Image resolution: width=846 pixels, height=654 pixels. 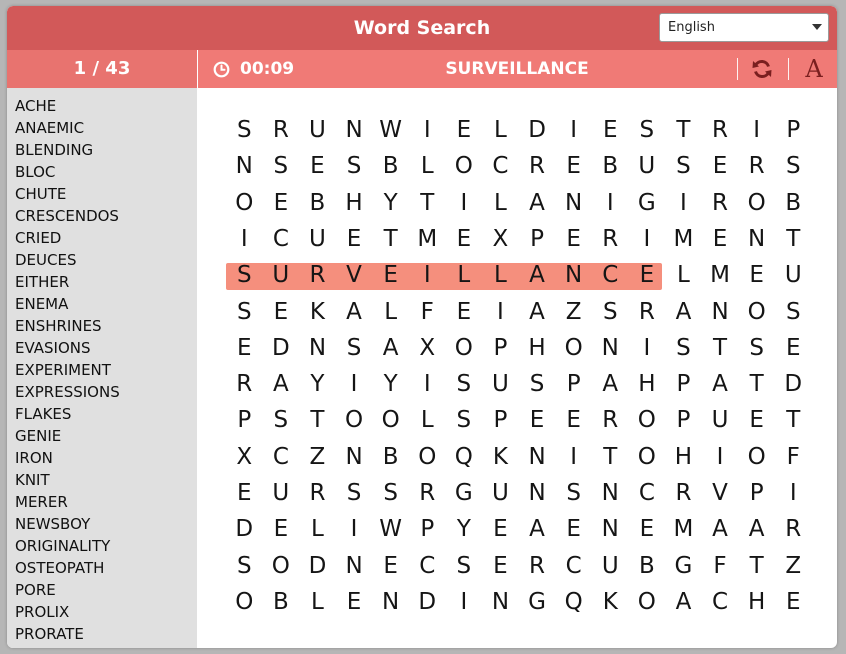 I want to click on grid-cell: G, so click(x=464, y=493).